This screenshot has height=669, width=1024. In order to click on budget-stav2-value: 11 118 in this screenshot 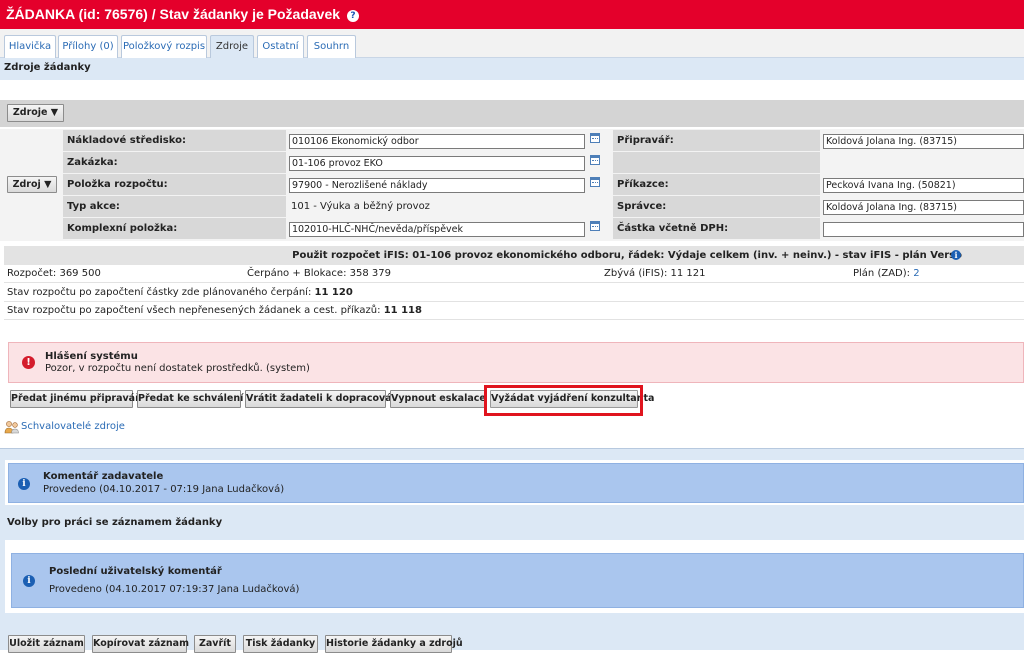, I will do `click(402, 310)`.